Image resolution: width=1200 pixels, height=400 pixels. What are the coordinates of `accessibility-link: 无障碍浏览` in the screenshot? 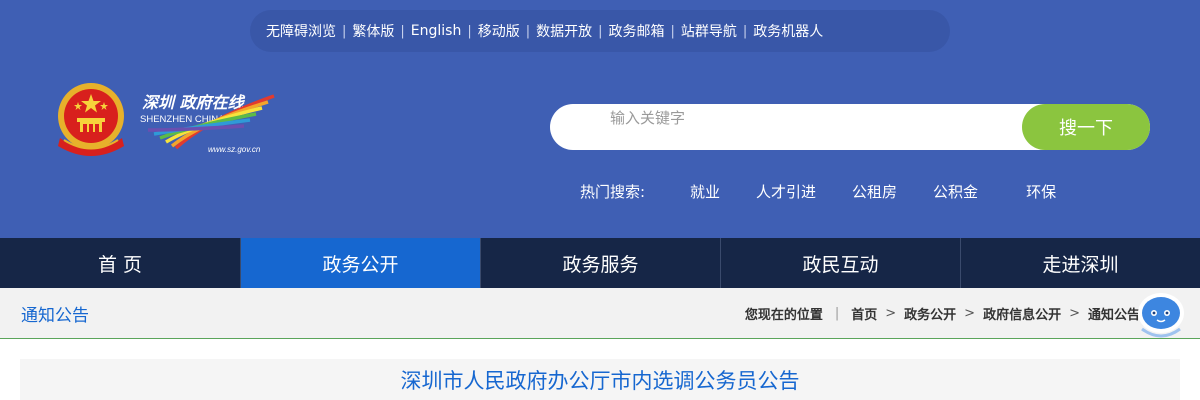 It's located at (301, 31).